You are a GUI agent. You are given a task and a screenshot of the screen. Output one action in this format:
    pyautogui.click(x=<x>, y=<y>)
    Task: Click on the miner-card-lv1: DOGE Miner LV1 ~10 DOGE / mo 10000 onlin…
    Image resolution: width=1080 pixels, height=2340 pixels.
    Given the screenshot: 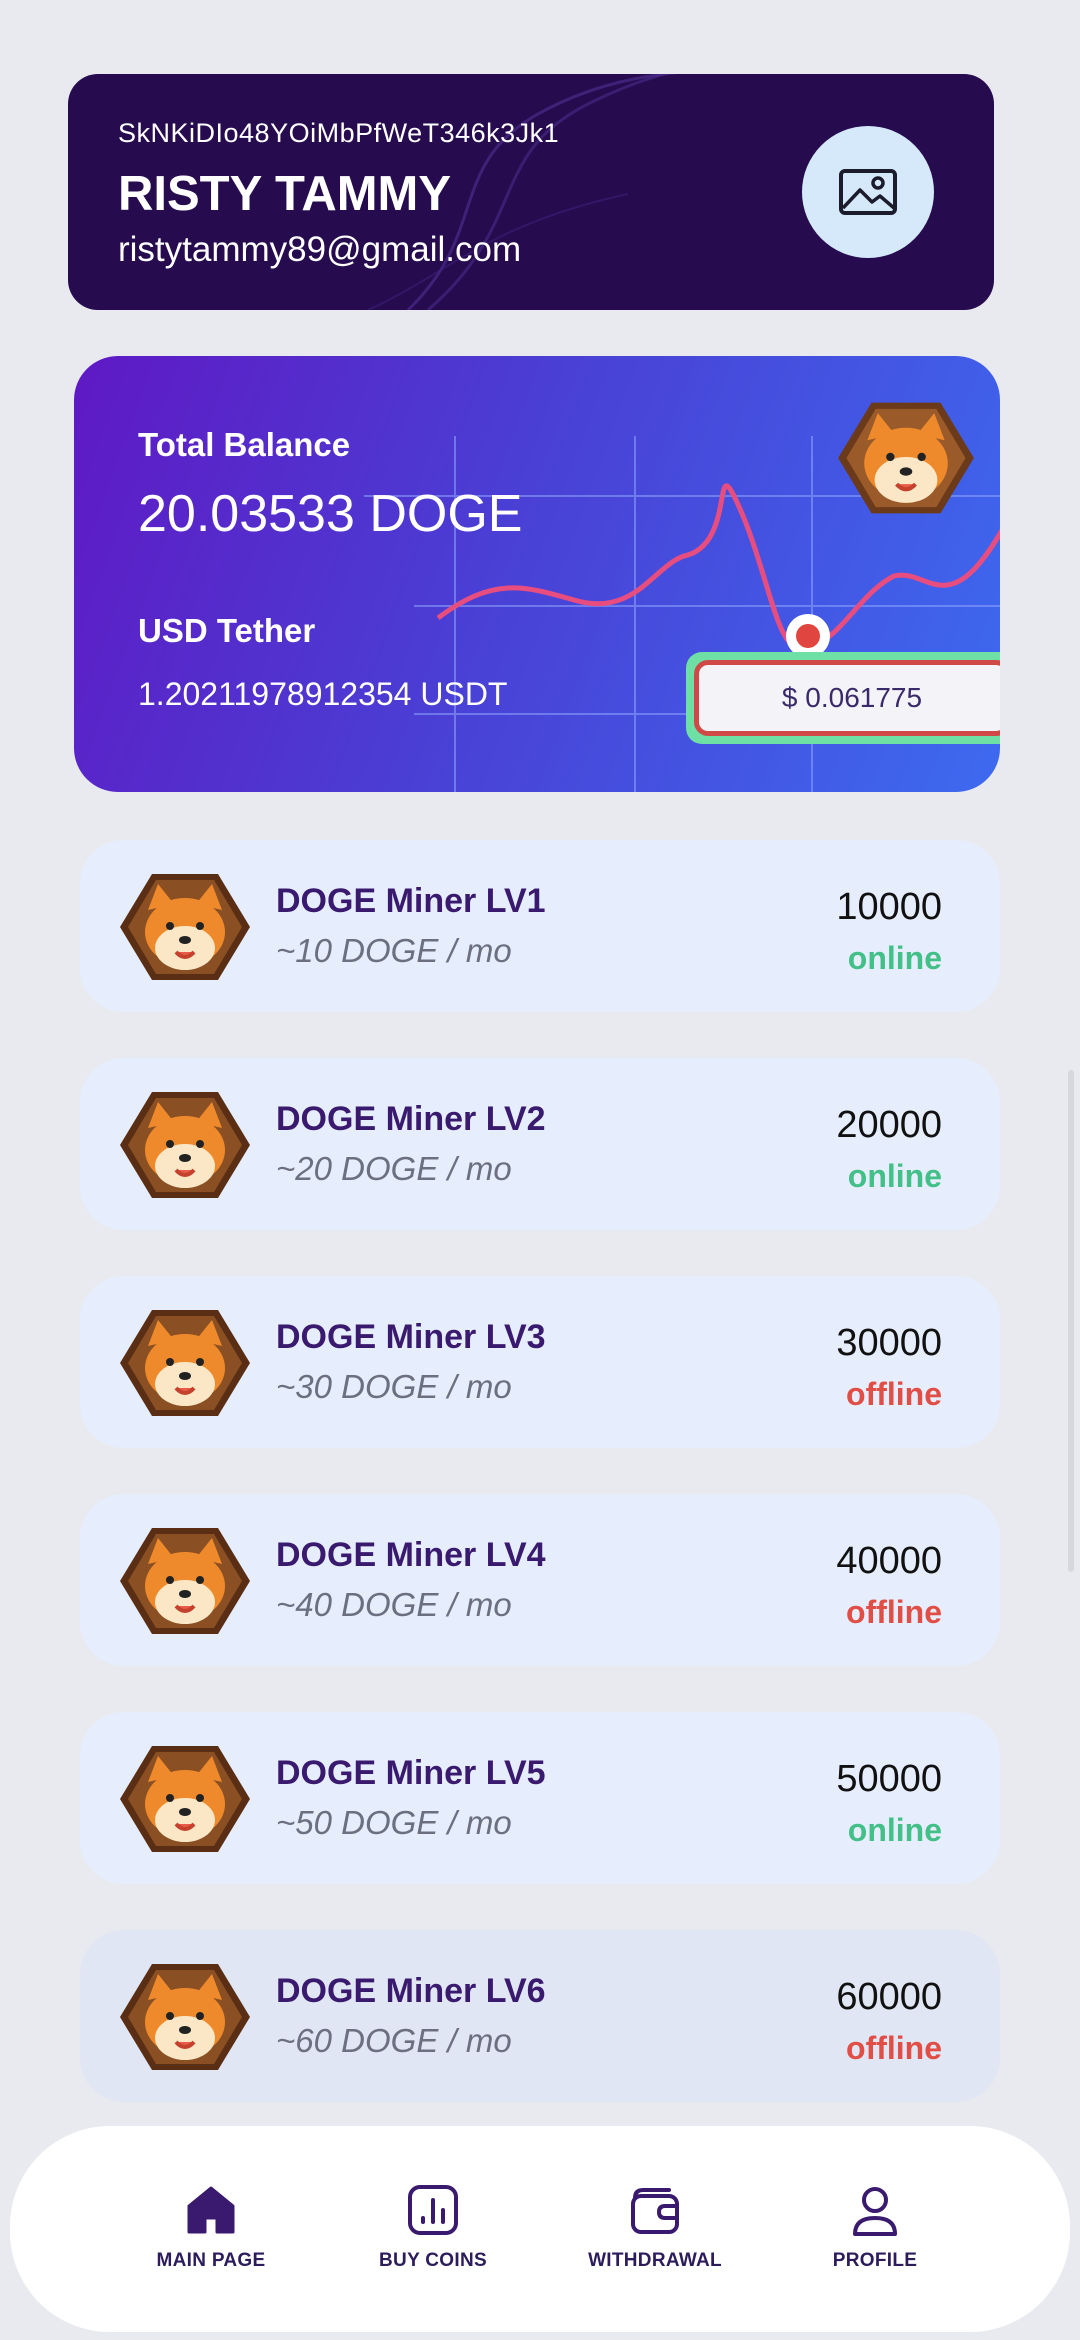 What is the action you would take?
    pyautogui.click(x=540, y=926)
    